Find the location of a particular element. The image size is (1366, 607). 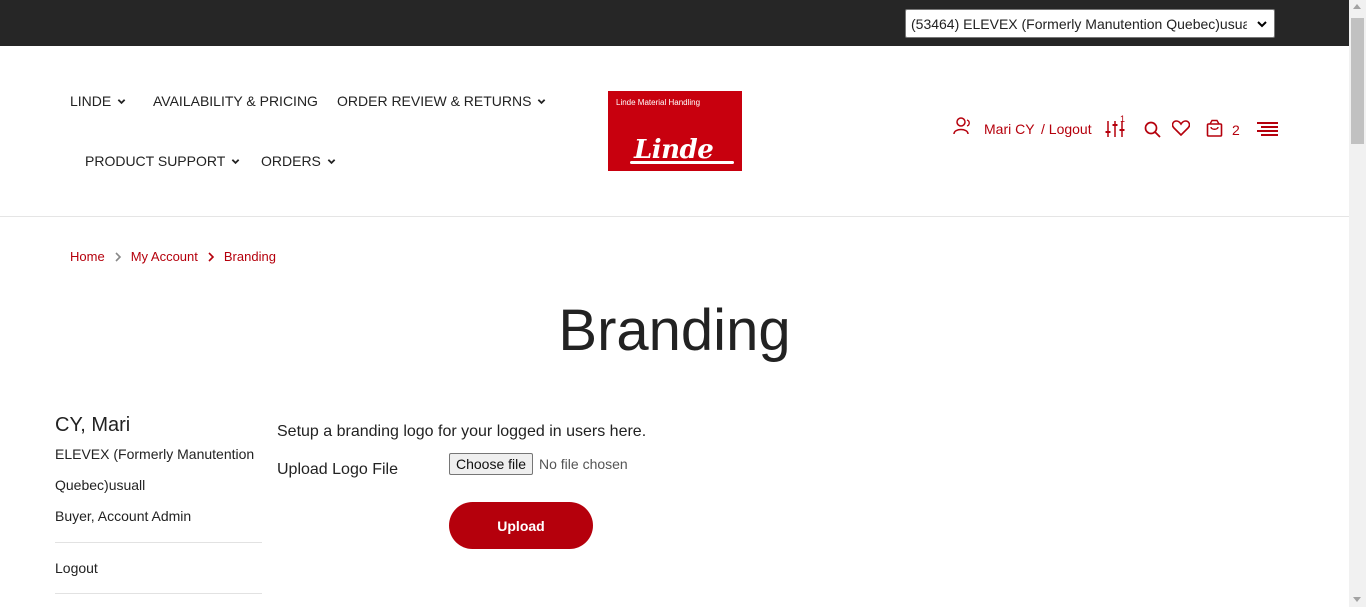

file-status-text: No file chosen is located at coordinates (583, 464).